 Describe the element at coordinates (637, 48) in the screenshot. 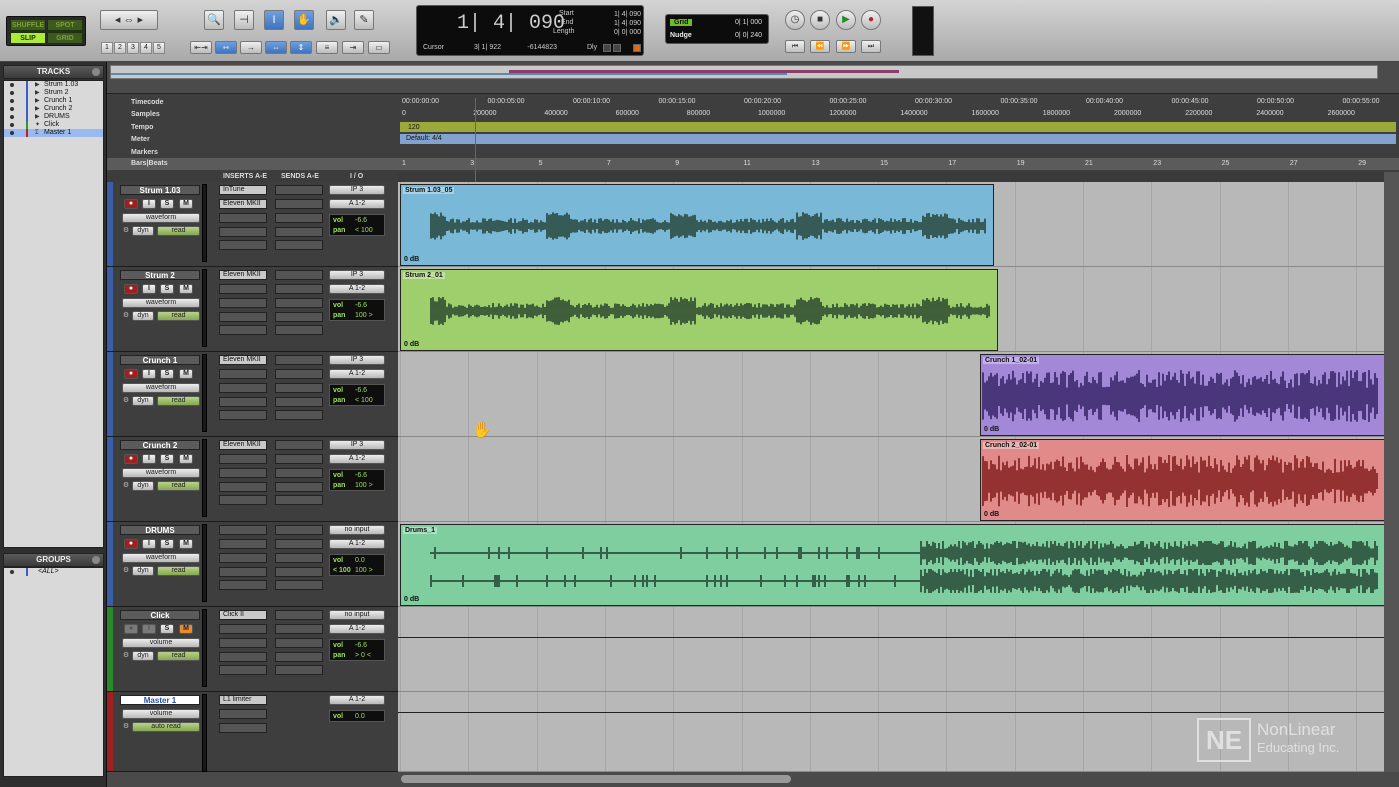

I see `countoff-toggle` at that location.